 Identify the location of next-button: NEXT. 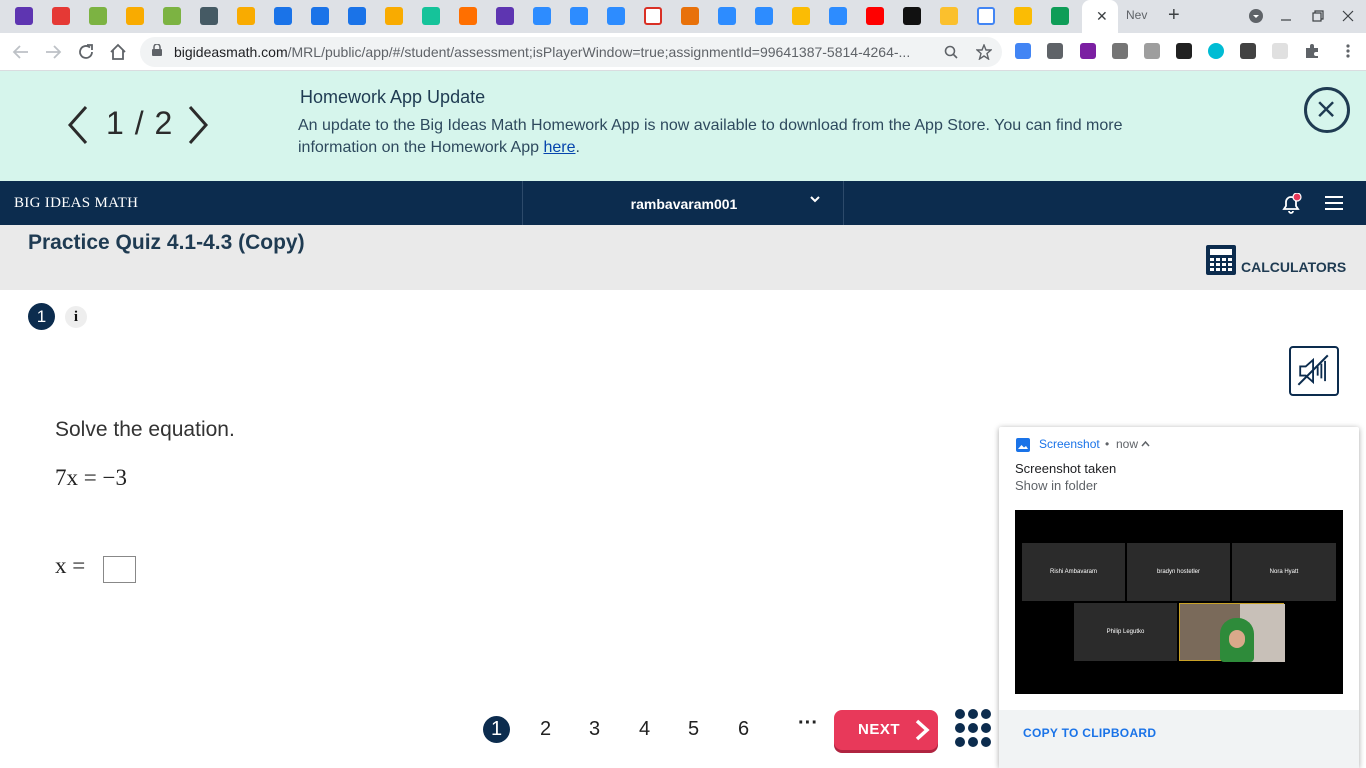
(886, 730).